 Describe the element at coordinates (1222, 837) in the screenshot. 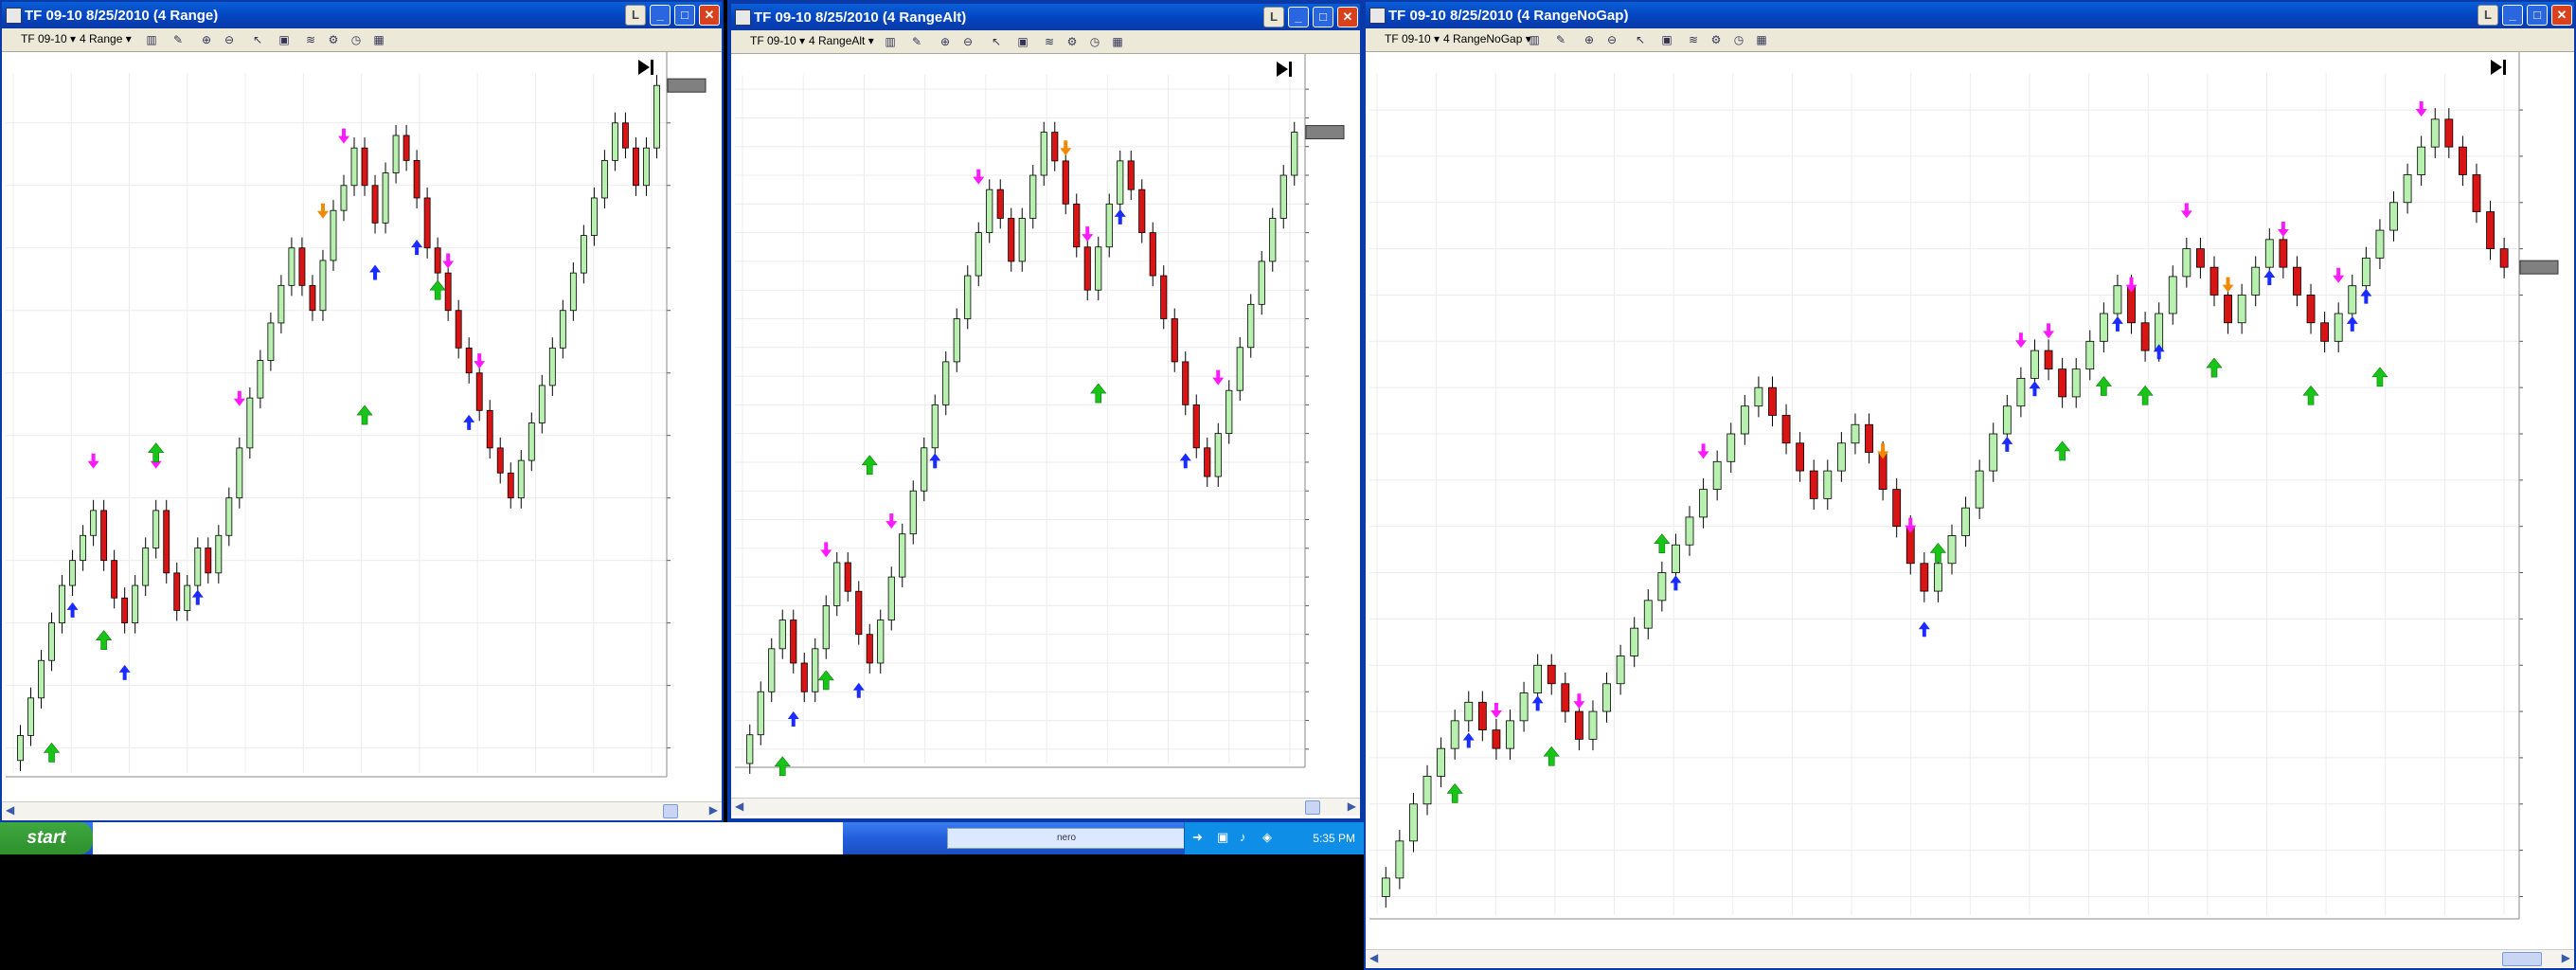

I see `network-icon: ▣` at that location.